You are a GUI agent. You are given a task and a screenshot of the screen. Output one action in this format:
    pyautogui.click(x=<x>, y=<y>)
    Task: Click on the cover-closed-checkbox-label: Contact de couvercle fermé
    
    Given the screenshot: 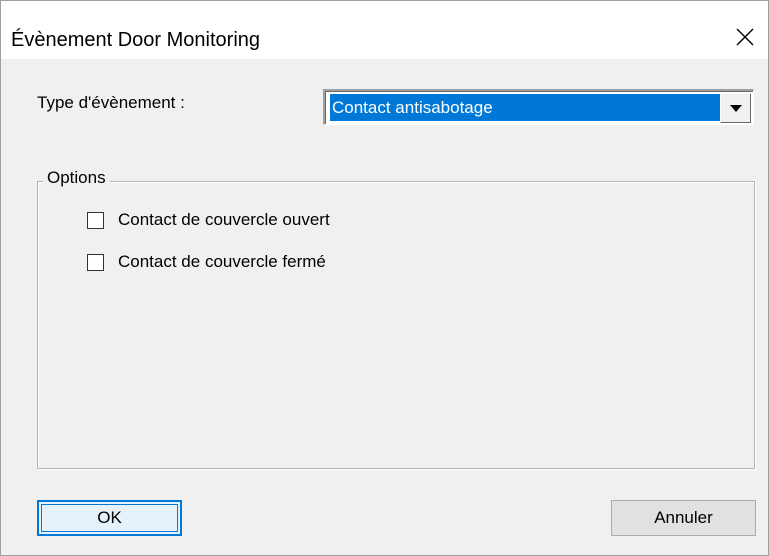 What is the action you would take?
    pyautogui.click(x=222, y=262)
    